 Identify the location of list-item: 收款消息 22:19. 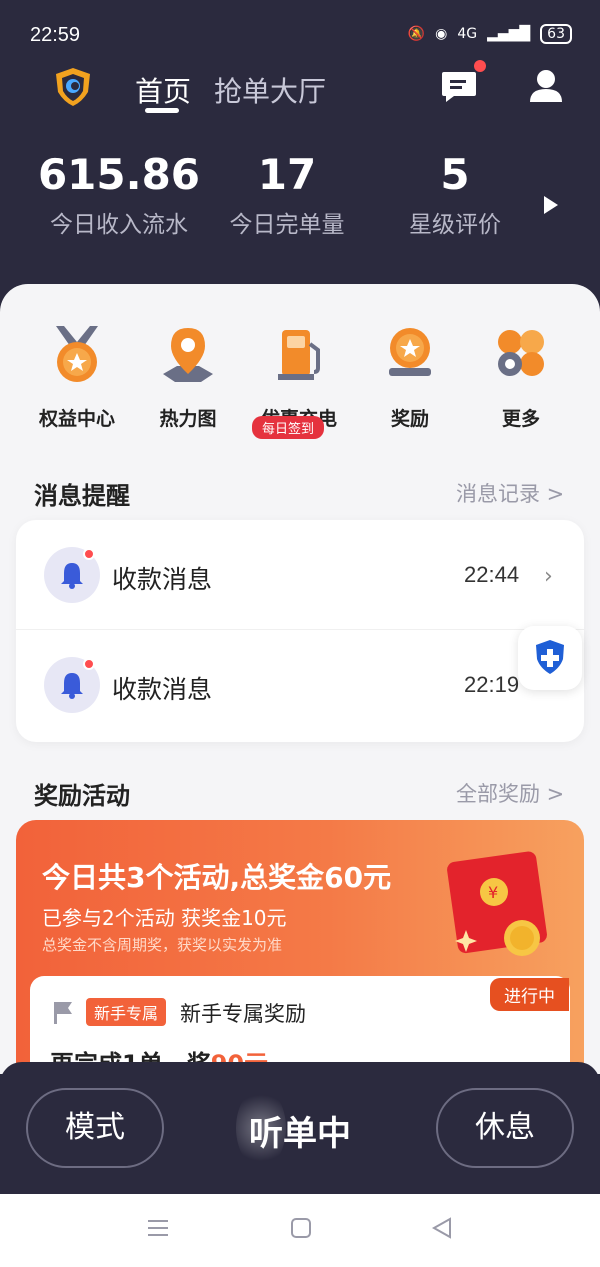
(300, 685).